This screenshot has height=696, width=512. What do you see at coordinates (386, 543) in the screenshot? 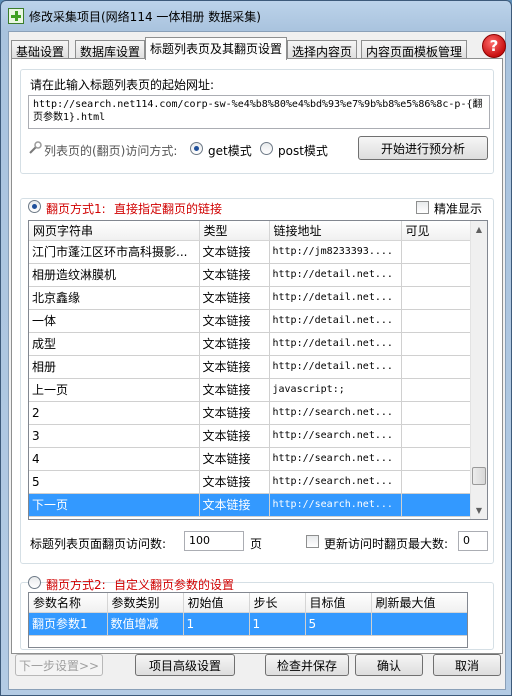
I see `refresh-max-label: 更新访问时翻页最大数:` at bounding box center [386, 543].